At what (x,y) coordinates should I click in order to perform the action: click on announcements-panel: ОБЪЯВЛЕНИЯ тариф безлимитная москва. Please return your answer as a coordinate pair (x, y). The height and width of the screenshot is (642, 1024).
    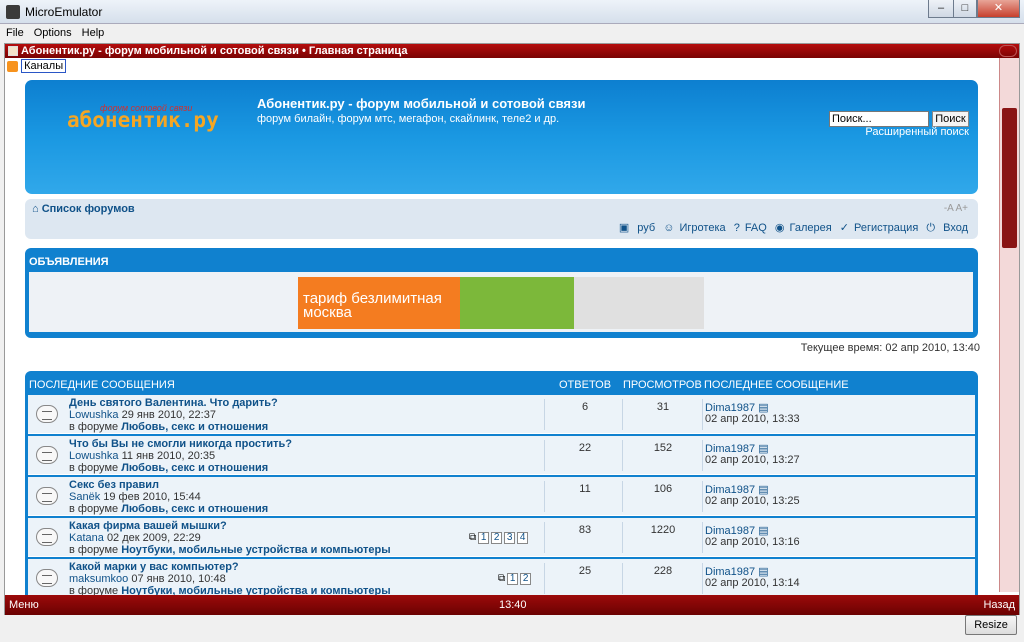
    Looking at the image, I should click on (501, 293).